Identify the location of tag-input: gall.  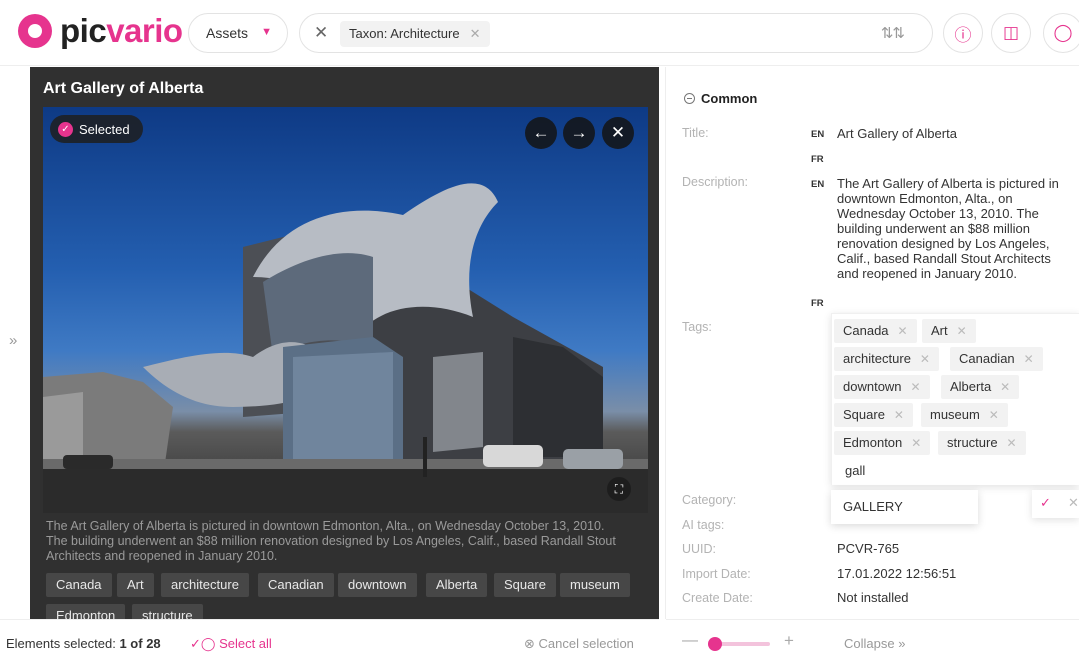
(855, 470).